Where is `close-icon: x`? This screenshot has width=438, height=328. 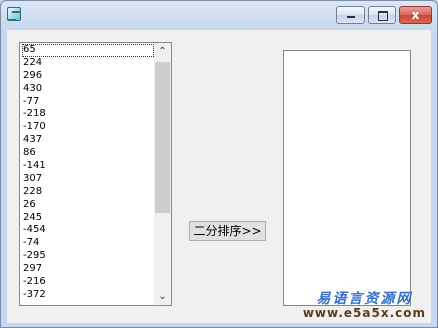
close-icon: x is located at coordinates (415, 15).